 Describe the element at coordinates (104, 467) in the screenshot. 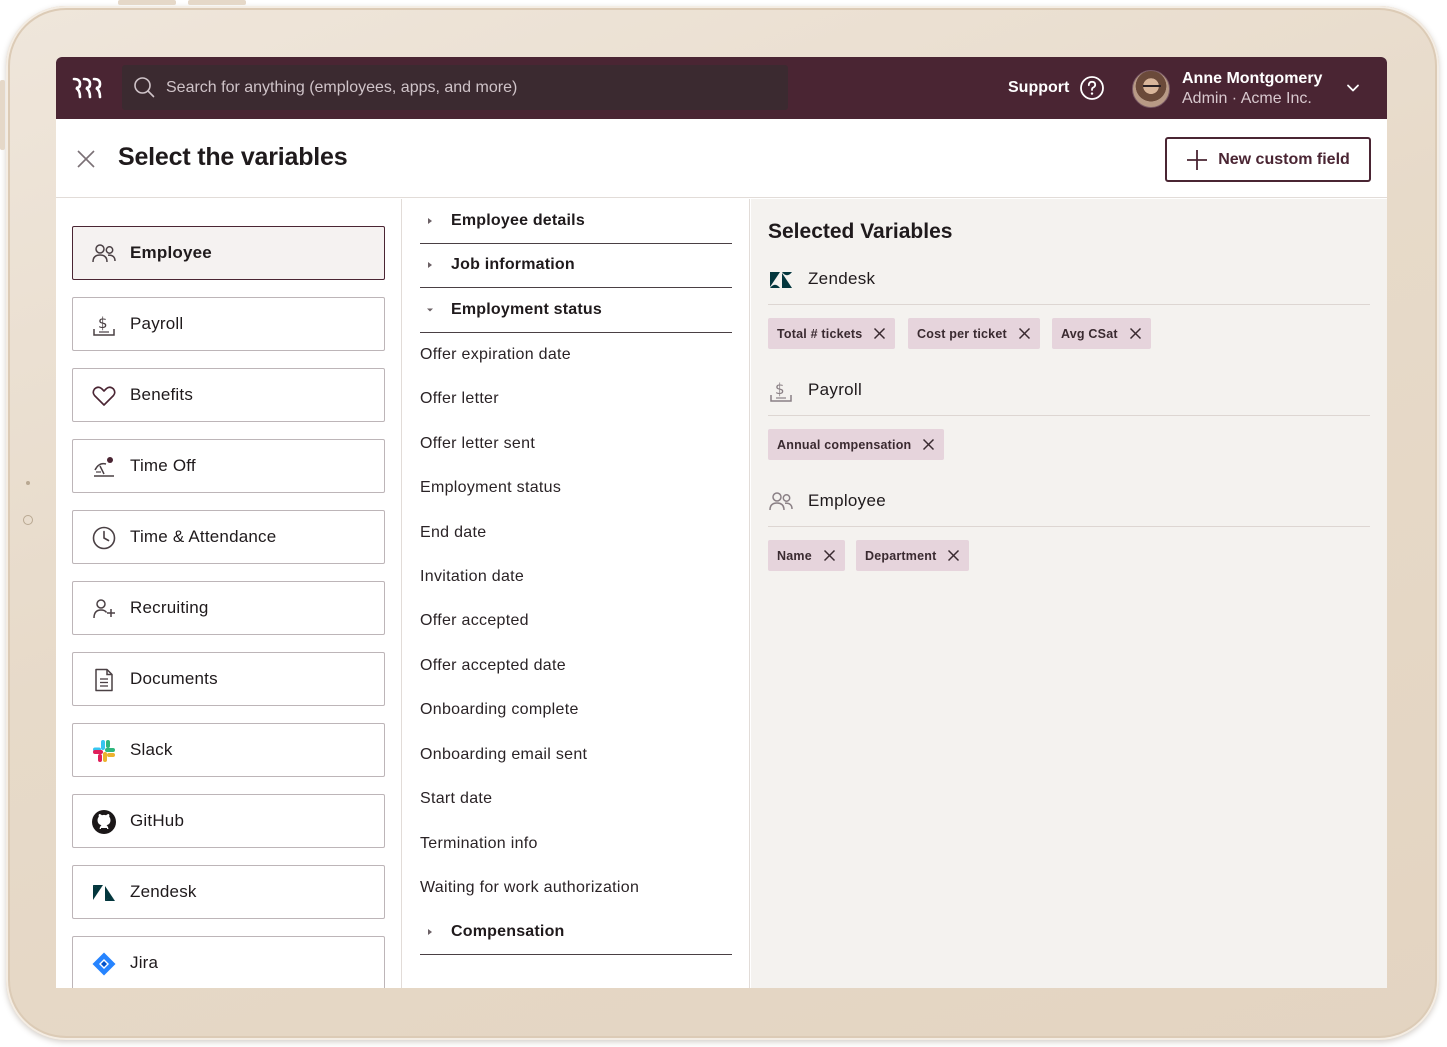

I see `beach-icon` at that location.